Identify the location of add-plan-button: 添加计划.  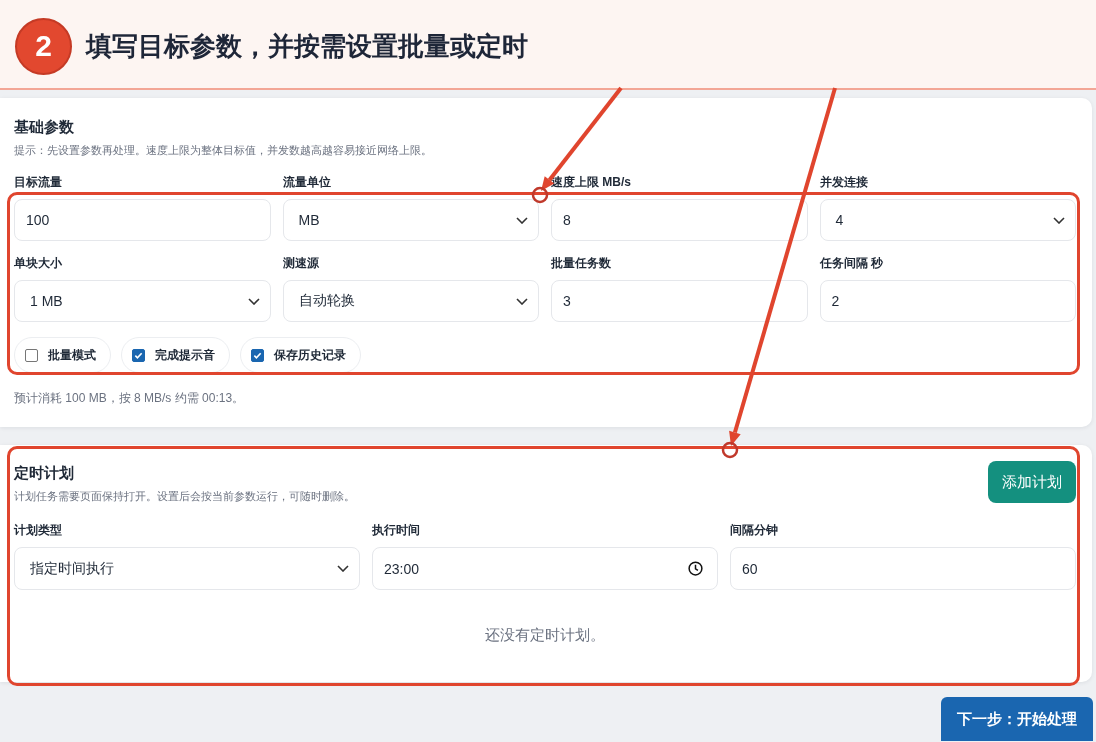
(1032, 482).